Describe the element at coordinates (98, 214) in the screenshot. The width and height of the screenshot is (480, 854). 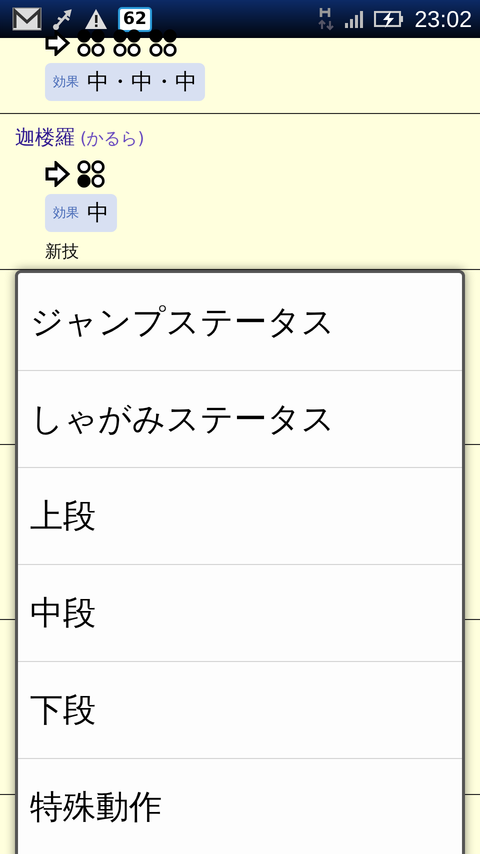
I see `effect-value: 中` at that location.